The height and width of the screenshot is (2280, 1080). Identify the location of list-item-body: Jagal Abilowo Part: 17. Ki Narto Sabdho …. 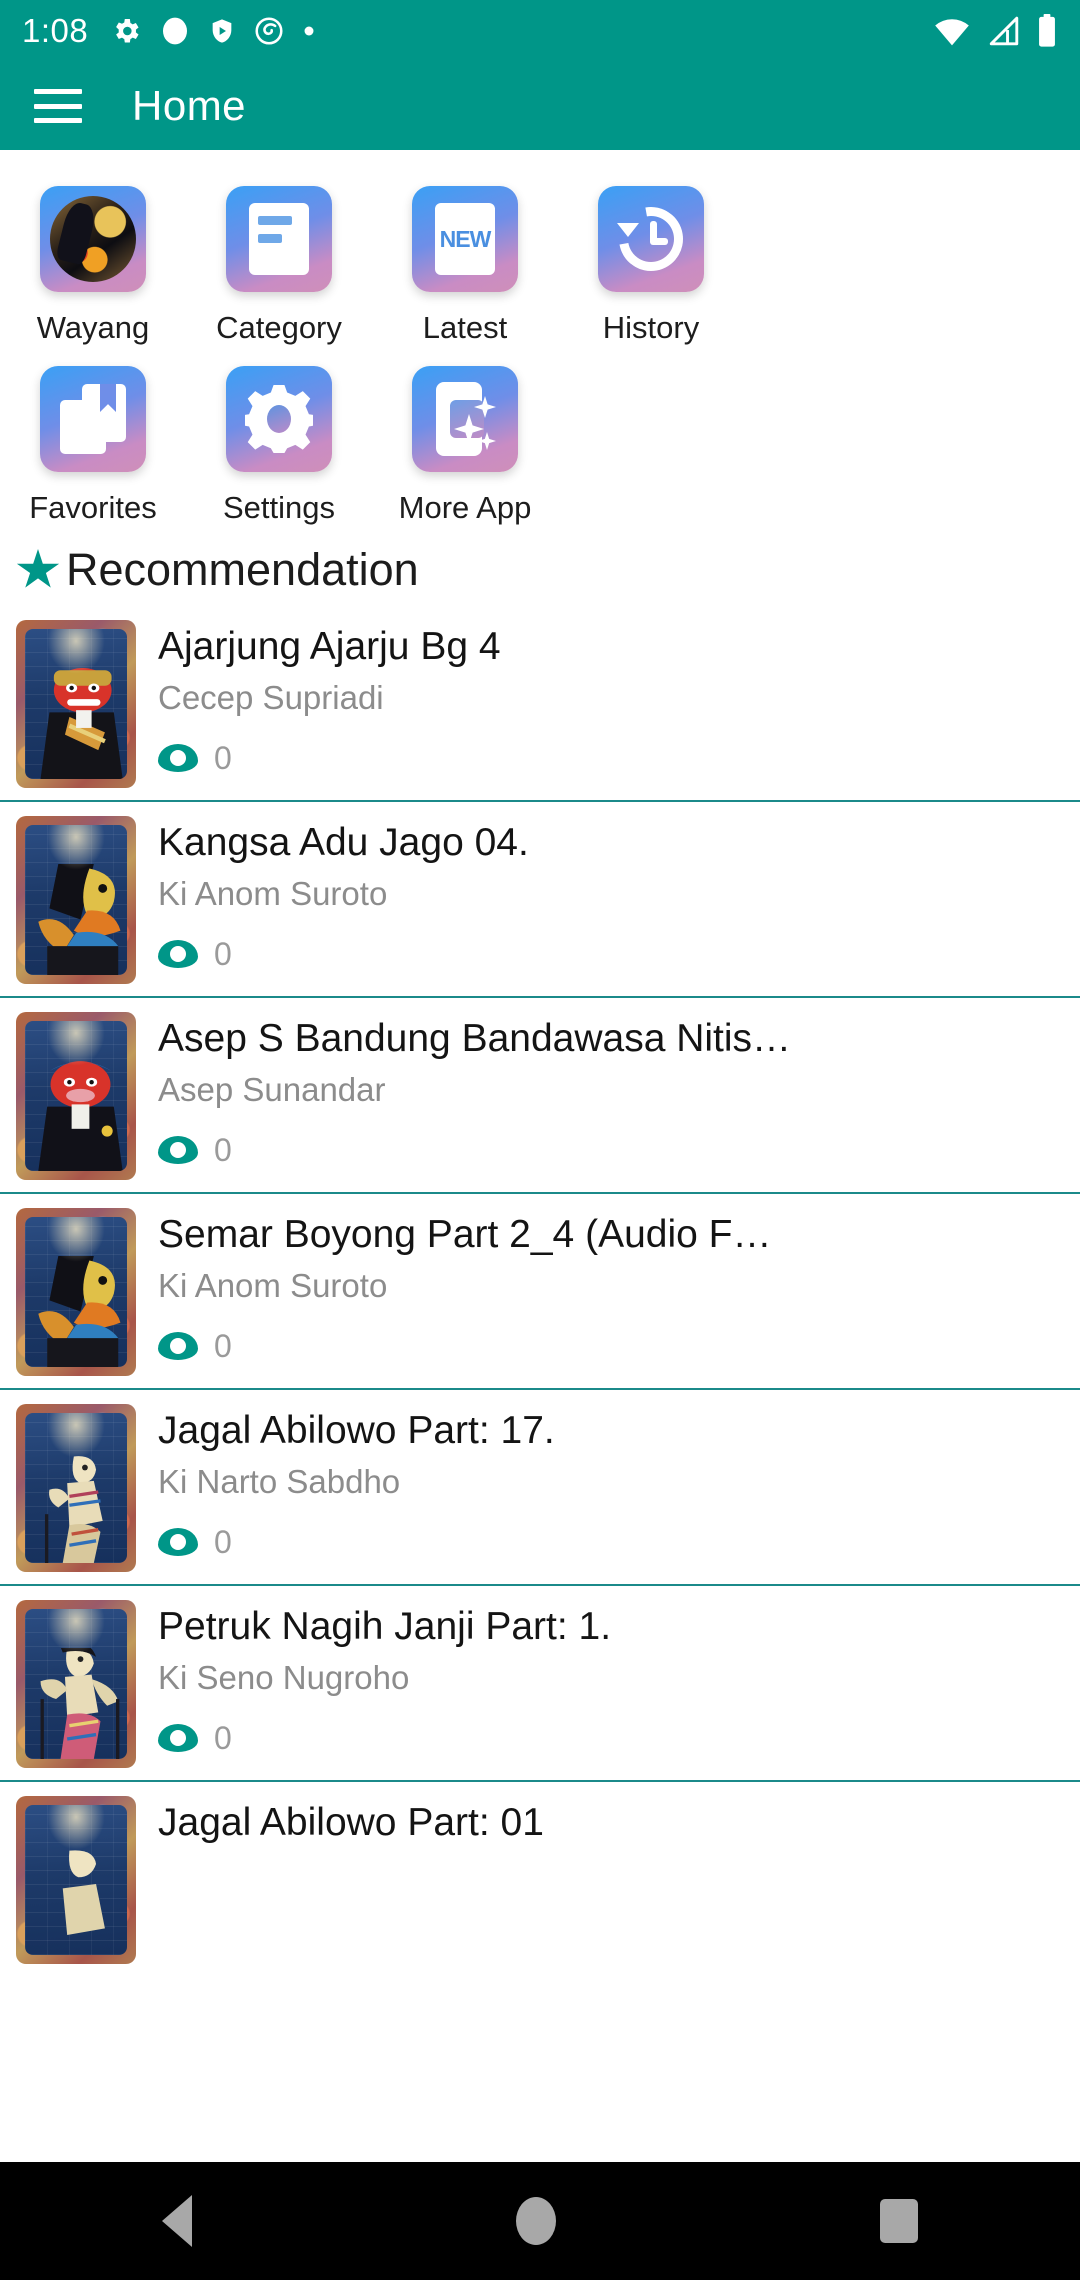
(600, 1482).